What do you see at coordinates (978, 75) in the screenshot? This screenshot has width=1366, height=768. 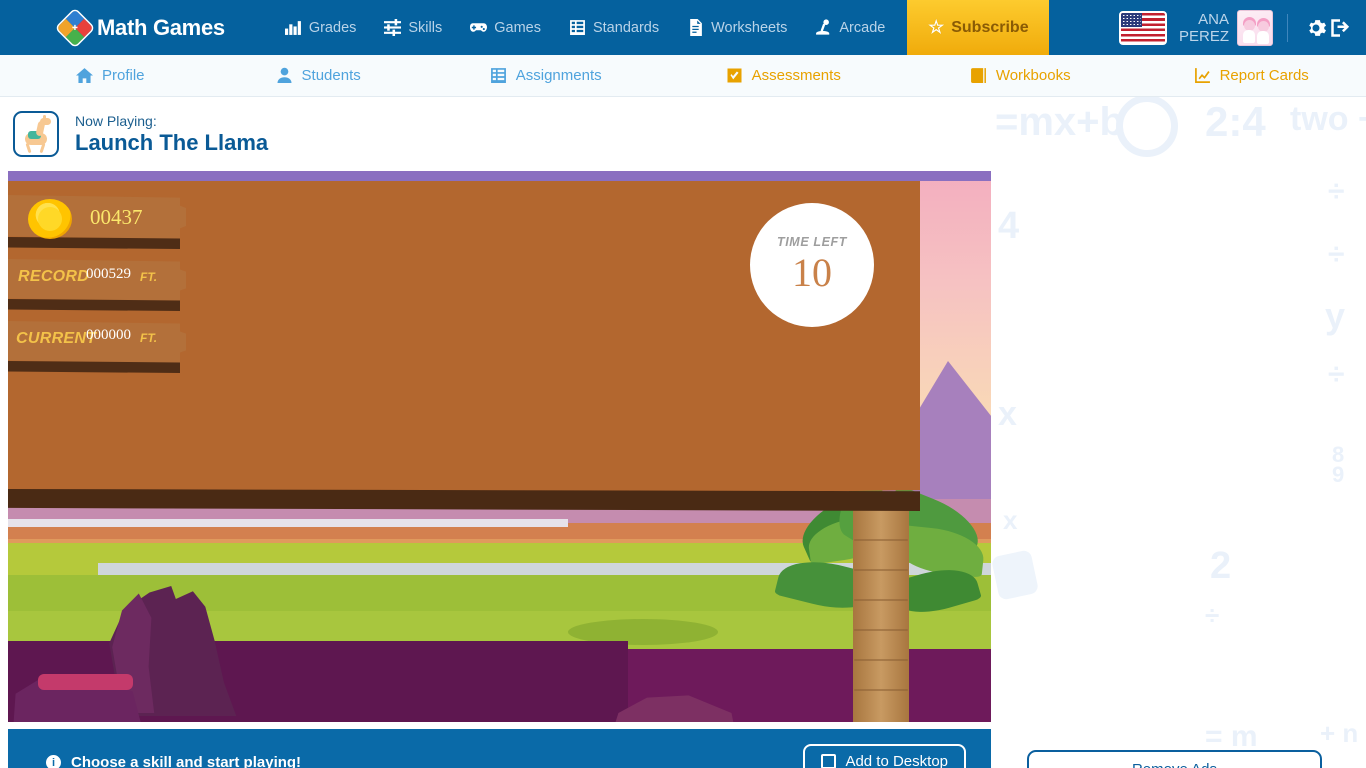 I see `book-icon` at bounding box center [978, 75].